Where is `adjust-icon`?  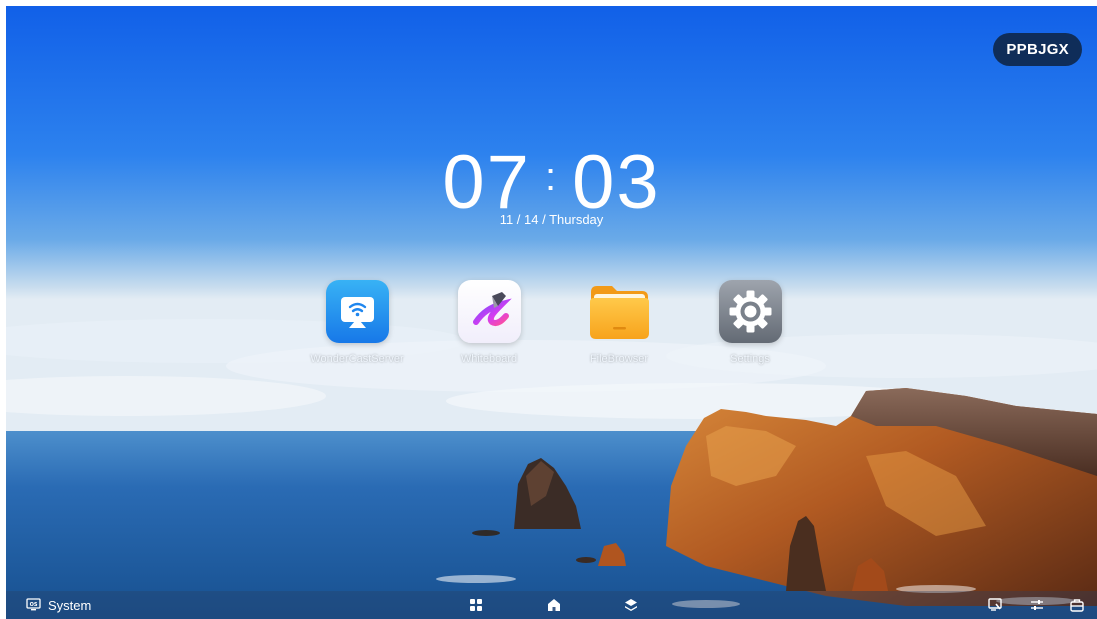
adjust-icon is located at coordinates (1037, 605).